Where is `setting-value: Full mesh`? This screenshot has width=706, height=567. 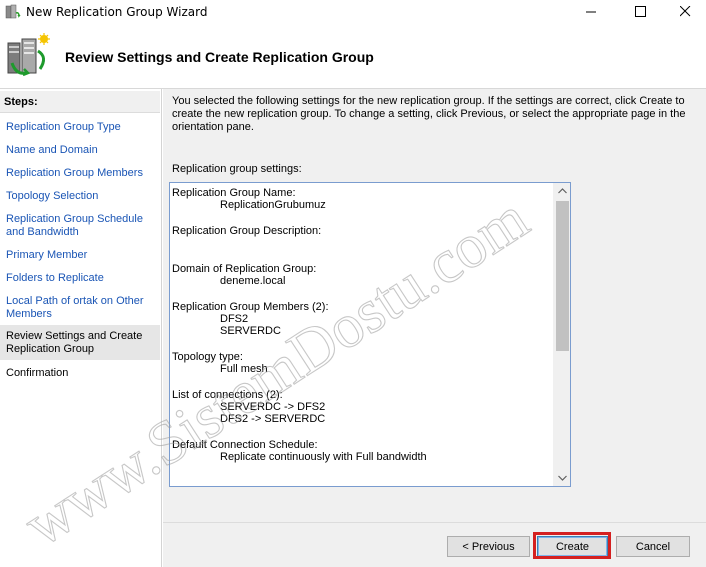 setting-value: Full mesh is located at coordinates (244, 369).